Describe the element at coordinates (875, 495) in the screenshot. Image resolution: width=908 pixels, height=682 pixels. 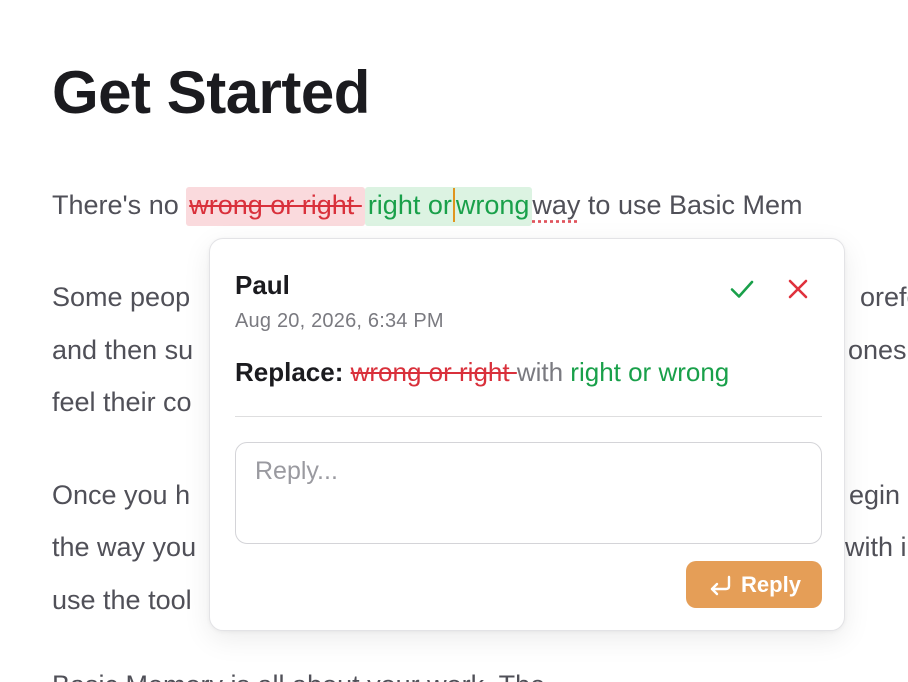
I see `text-run: egin` at that location.